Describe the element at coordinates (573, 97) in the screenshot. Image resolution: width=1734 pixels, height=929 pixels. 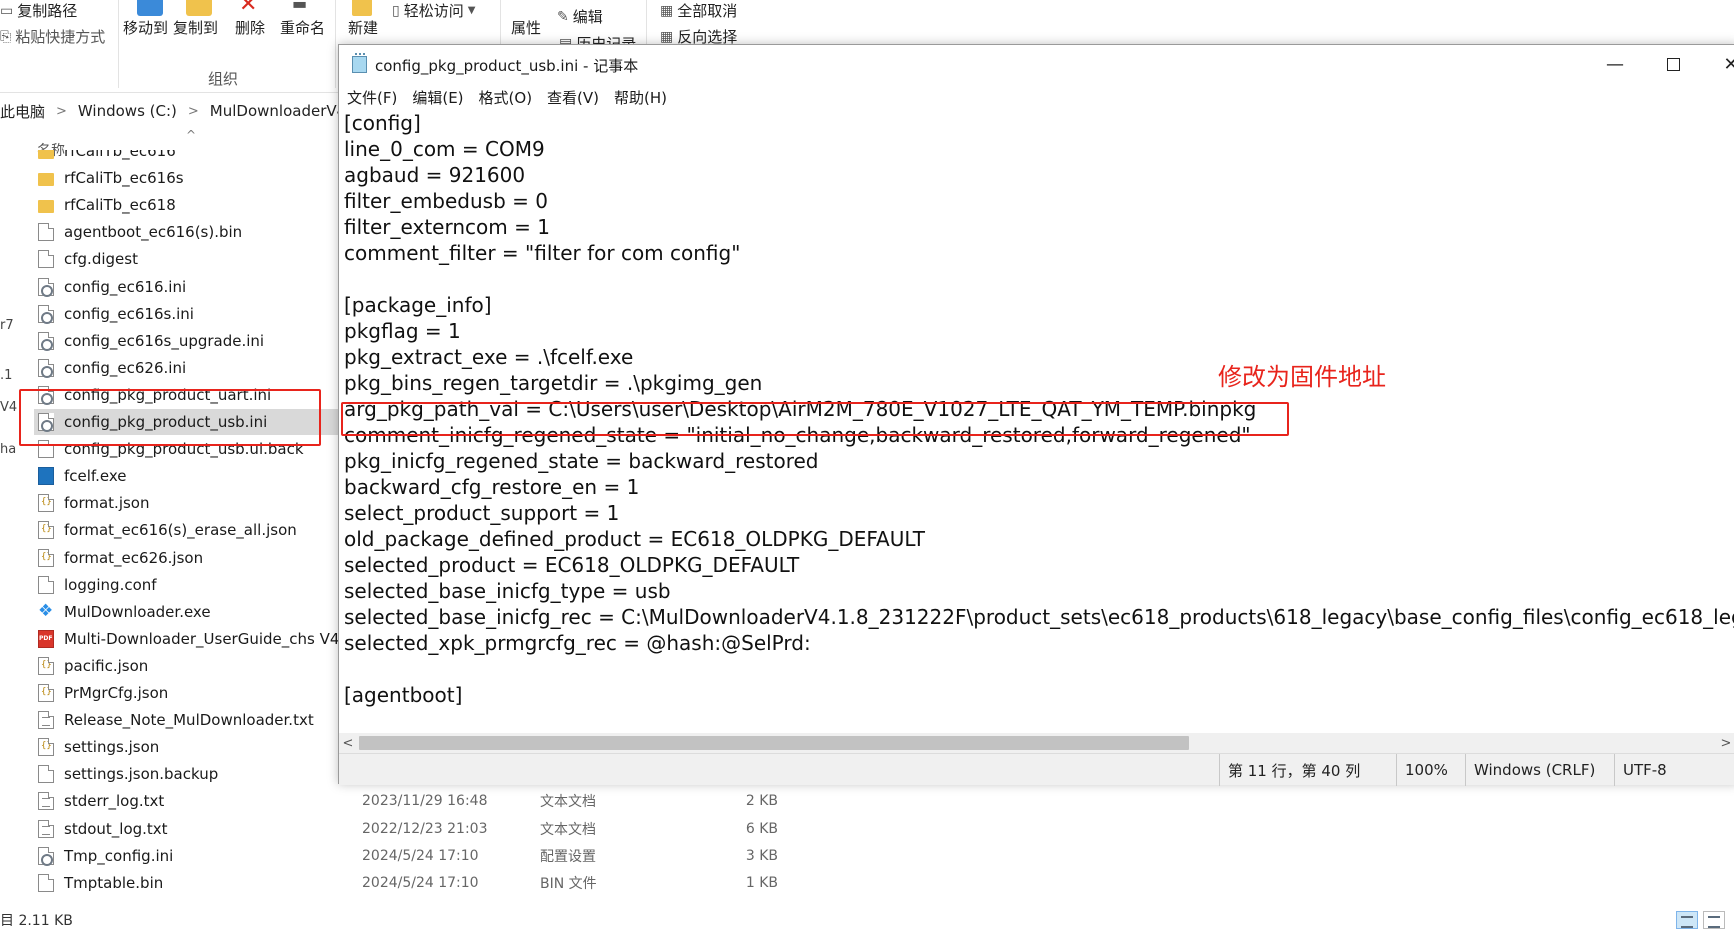
I see `menu-view: 查看(V)` at that location.